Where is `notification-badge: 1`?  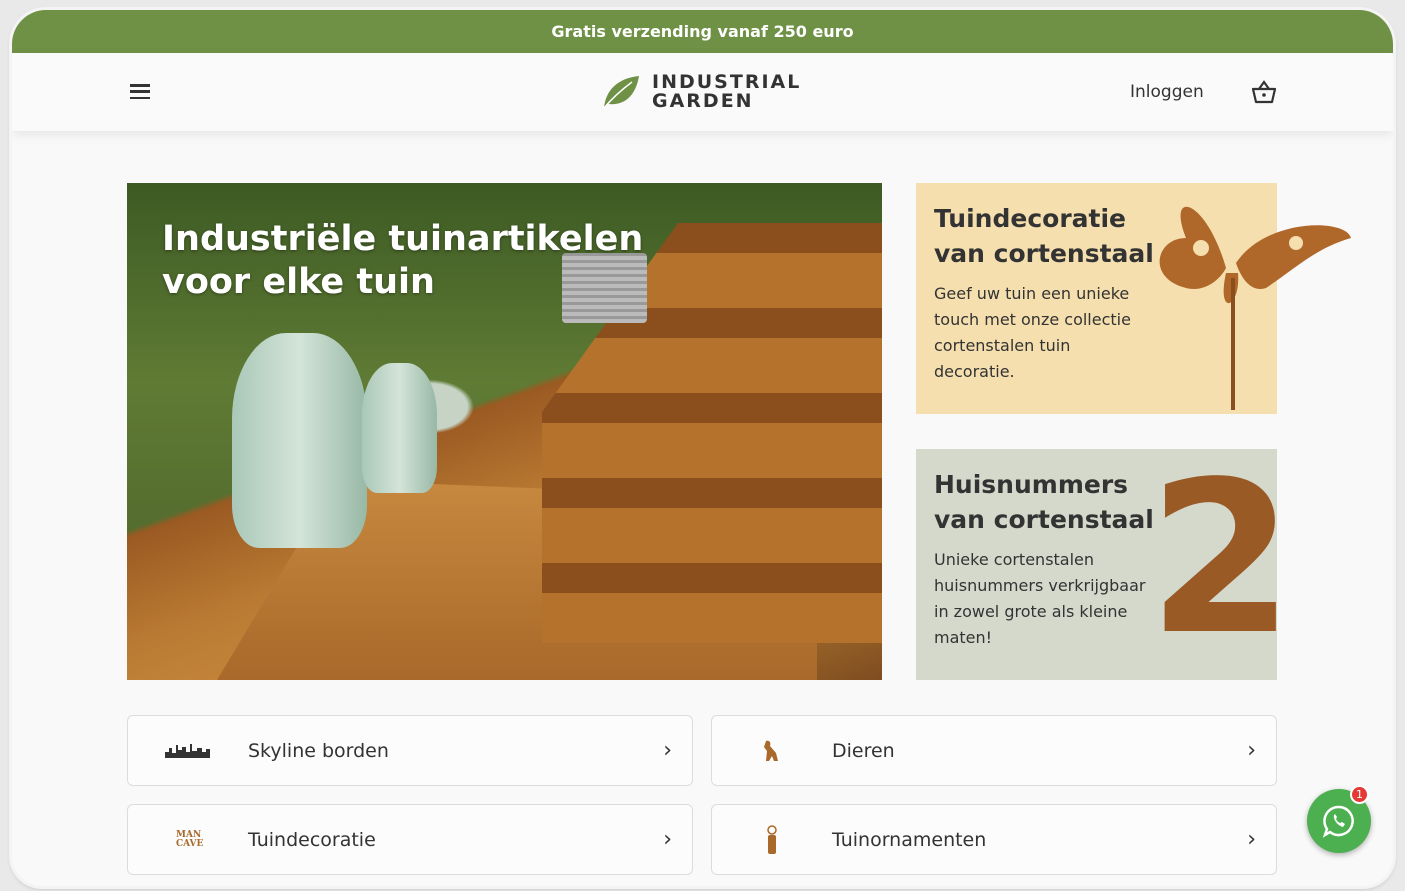 notification-badge: 1 is located at coordinates (1359, 794).